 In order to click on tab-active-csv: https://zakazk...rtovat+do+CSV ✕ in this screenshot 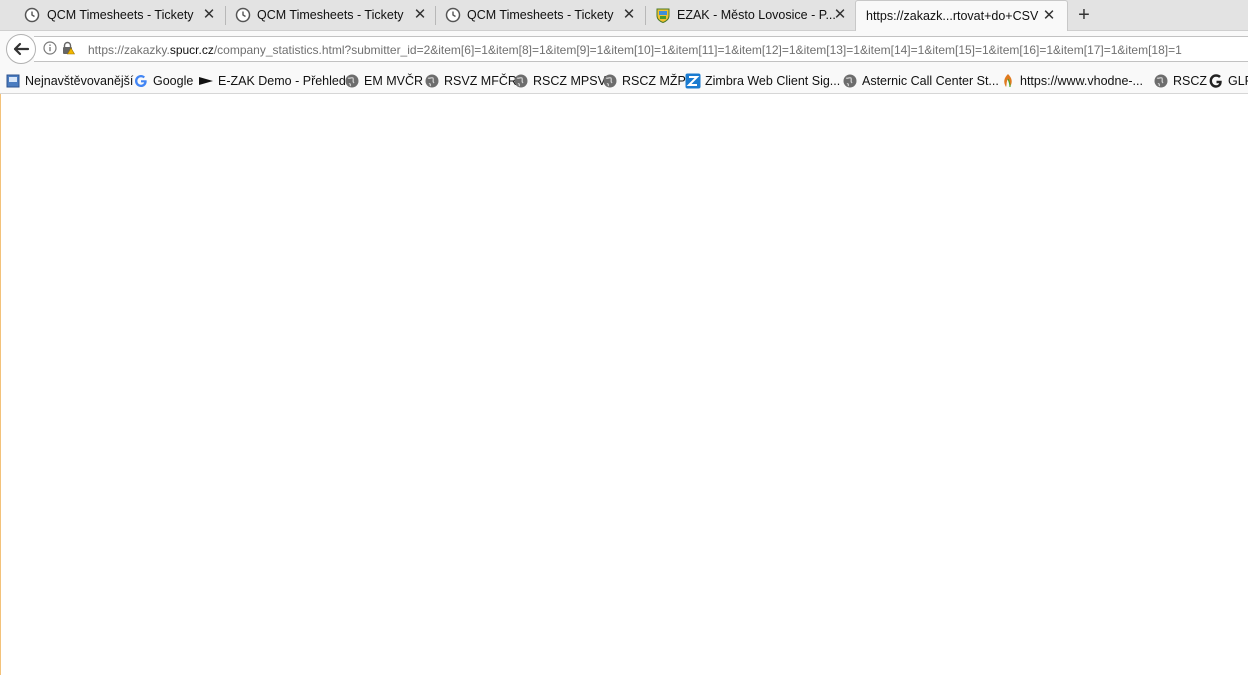, I will do `click(961, 16)`.